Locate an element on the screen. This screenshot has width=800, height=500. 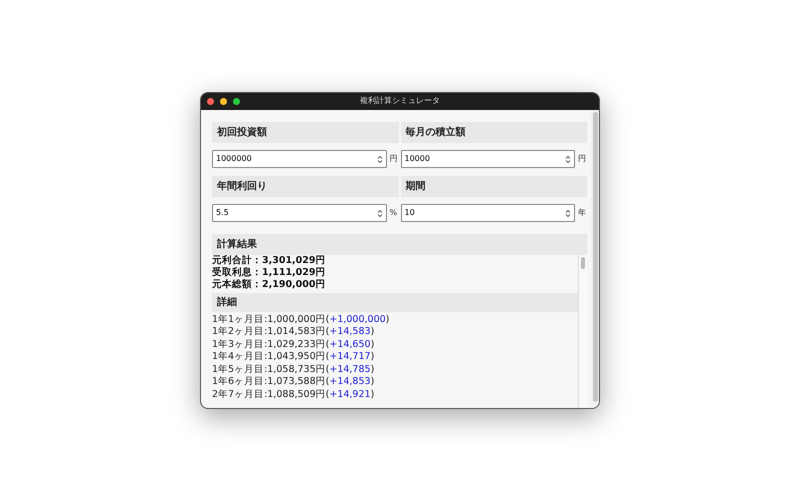
unit-label: 年 is located at coordinates (582, 213).